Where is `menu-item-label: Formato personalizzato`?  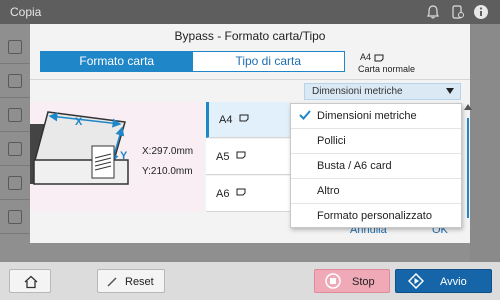
menu-item-label: Formato personalizzato is located at coordinates (374, 216).